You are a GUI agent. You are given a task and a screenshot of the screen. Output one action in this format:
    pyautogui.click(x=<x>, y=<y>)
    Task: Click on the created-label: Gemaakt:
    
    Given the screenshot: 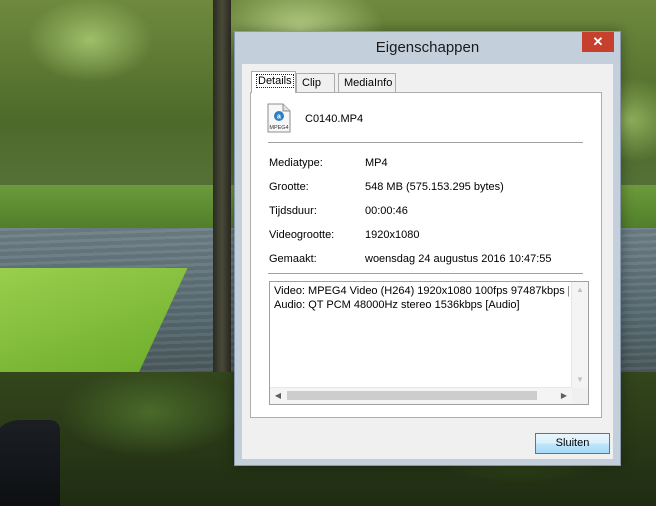 What is the action you would take?
    pyautogui.click(x=293, y=259)
    